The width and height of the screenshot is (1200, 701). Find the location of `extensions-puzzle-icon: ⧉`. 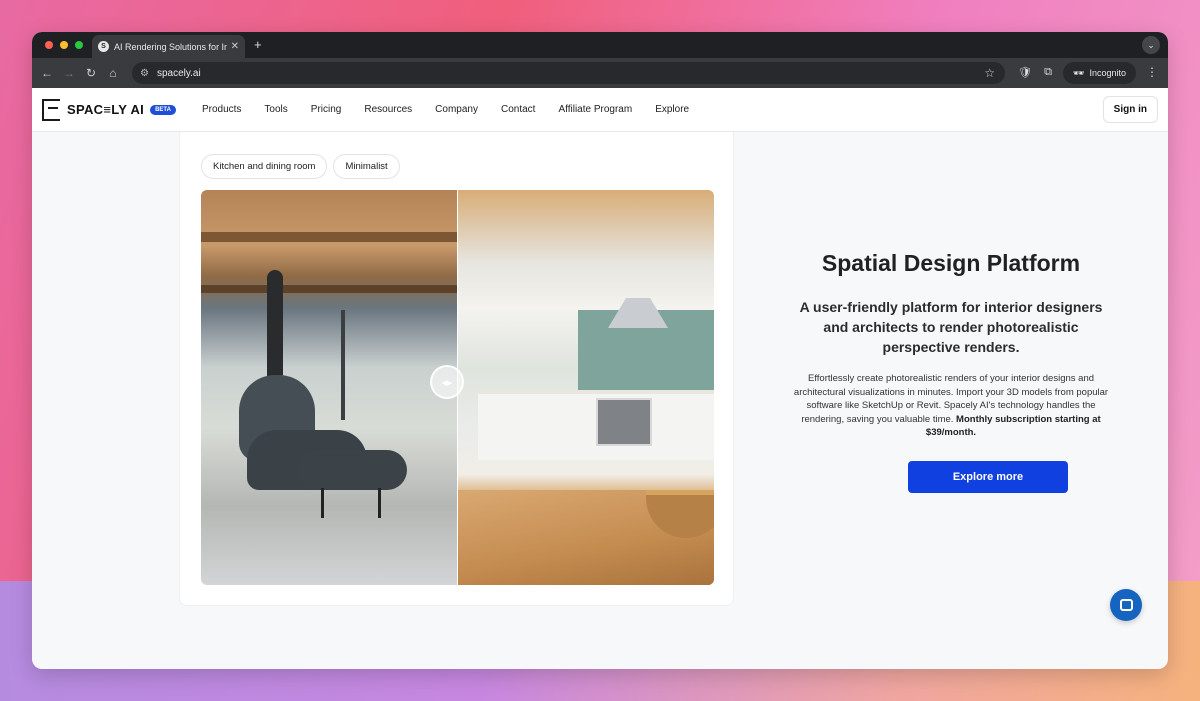

extensions-puzzle-icon: ⧉ is located at coordinates (1048, 72).